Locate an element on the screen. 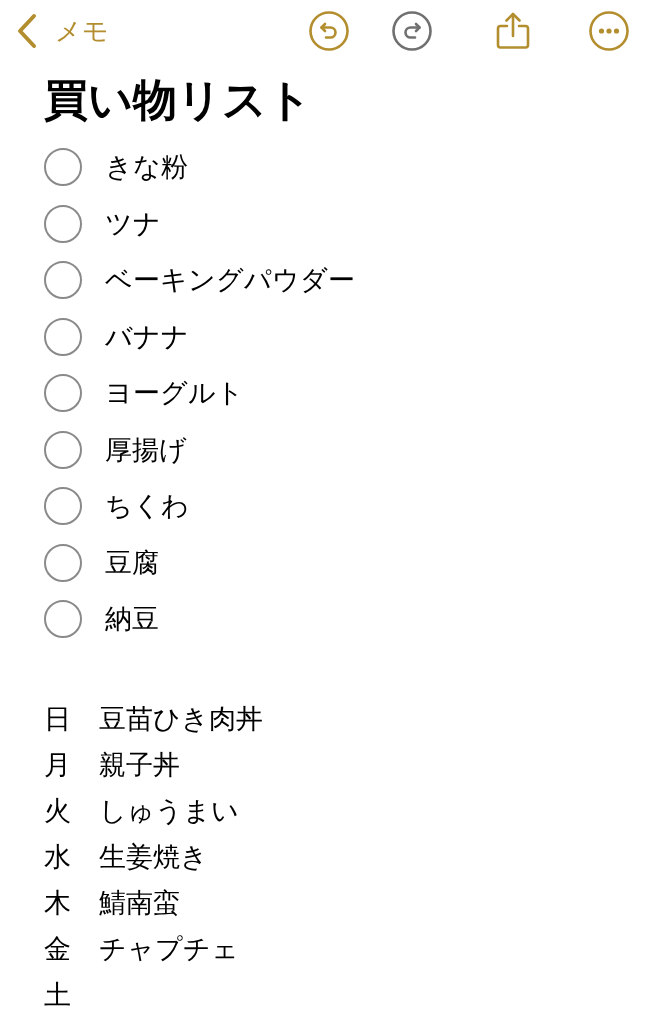  item-text: ベーキングパウダー is located at coordinates (230, 280).